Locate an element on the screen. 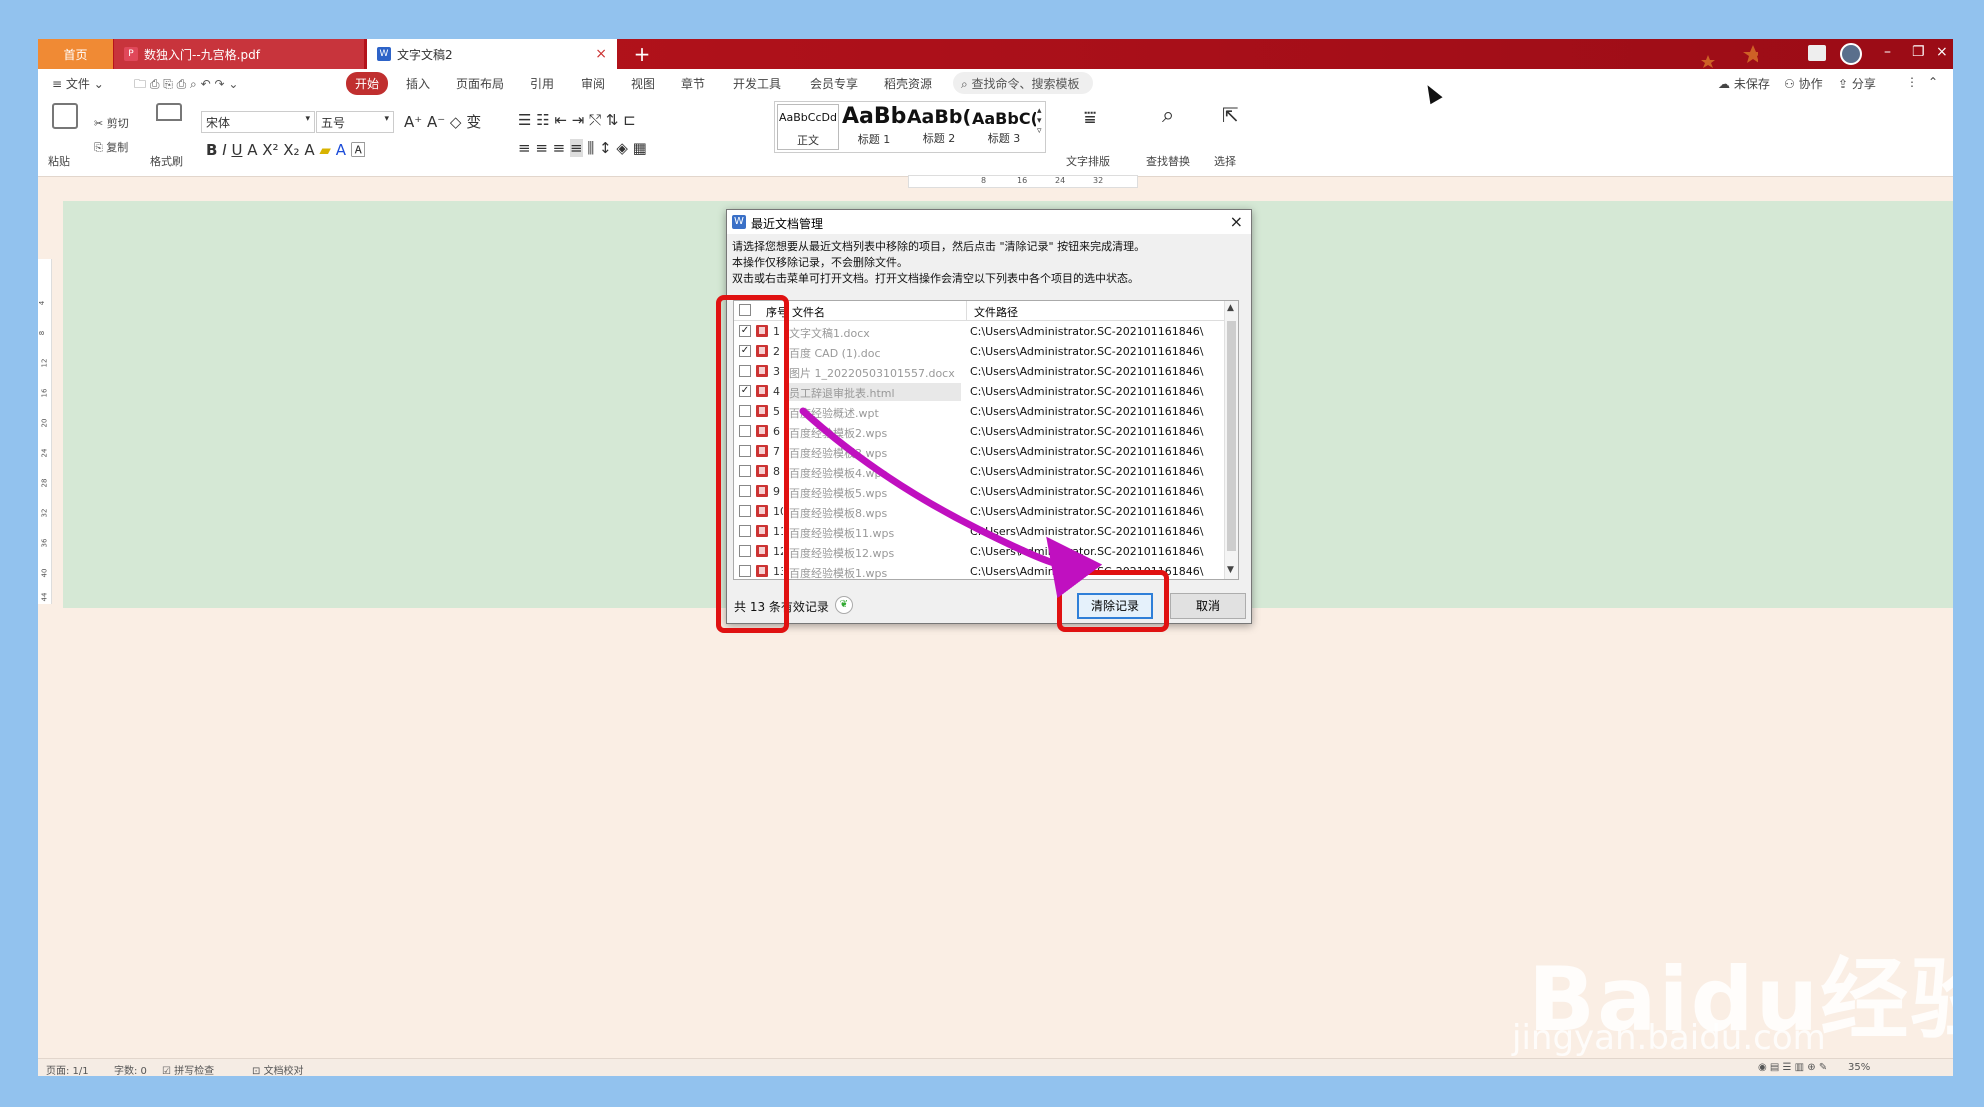 This screenshot has width=1984, height=1107. view-mode-icons: ◉ ▤ ☰ ▥ ⊕ ✎ is located at coordinates (1792, 1067).